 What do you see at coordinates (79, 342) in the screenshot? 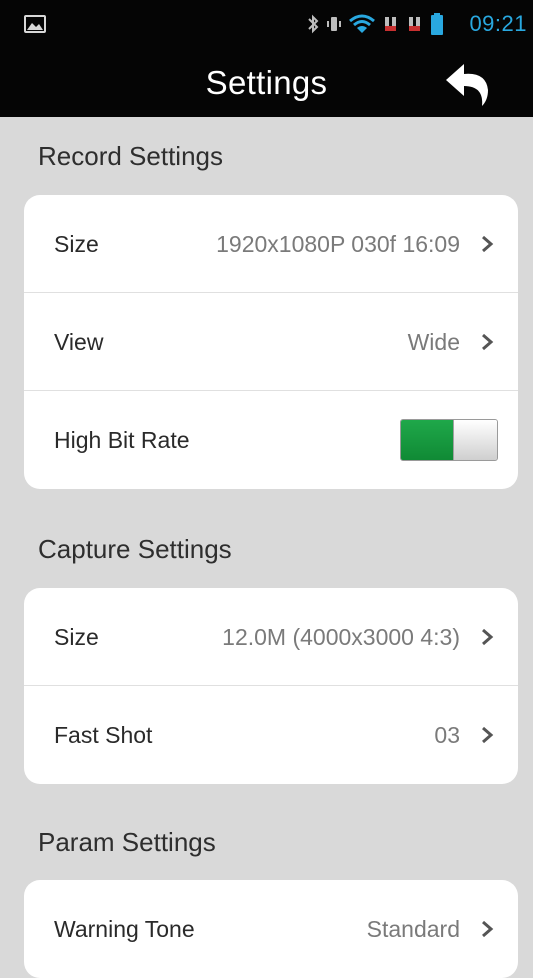
I see `row-label: View` at bounding box center [79, 342].